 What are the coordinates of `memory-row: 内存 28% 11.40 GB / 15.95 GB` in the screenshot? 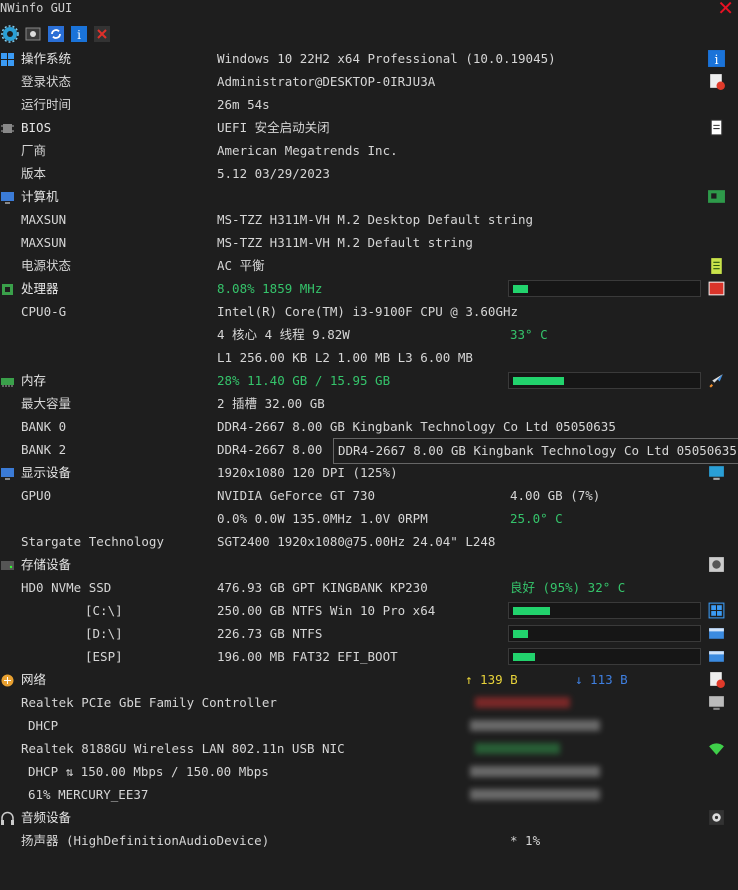 It's located at (369, 380).